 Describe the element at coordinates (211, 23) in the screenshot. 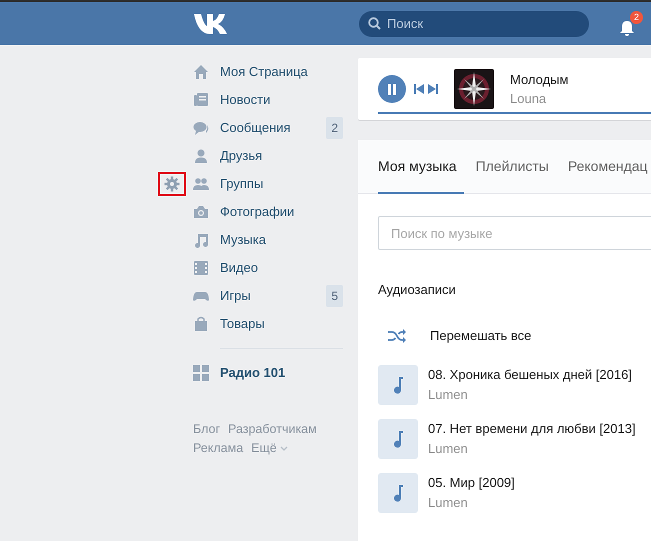

I see `logo` at that location.